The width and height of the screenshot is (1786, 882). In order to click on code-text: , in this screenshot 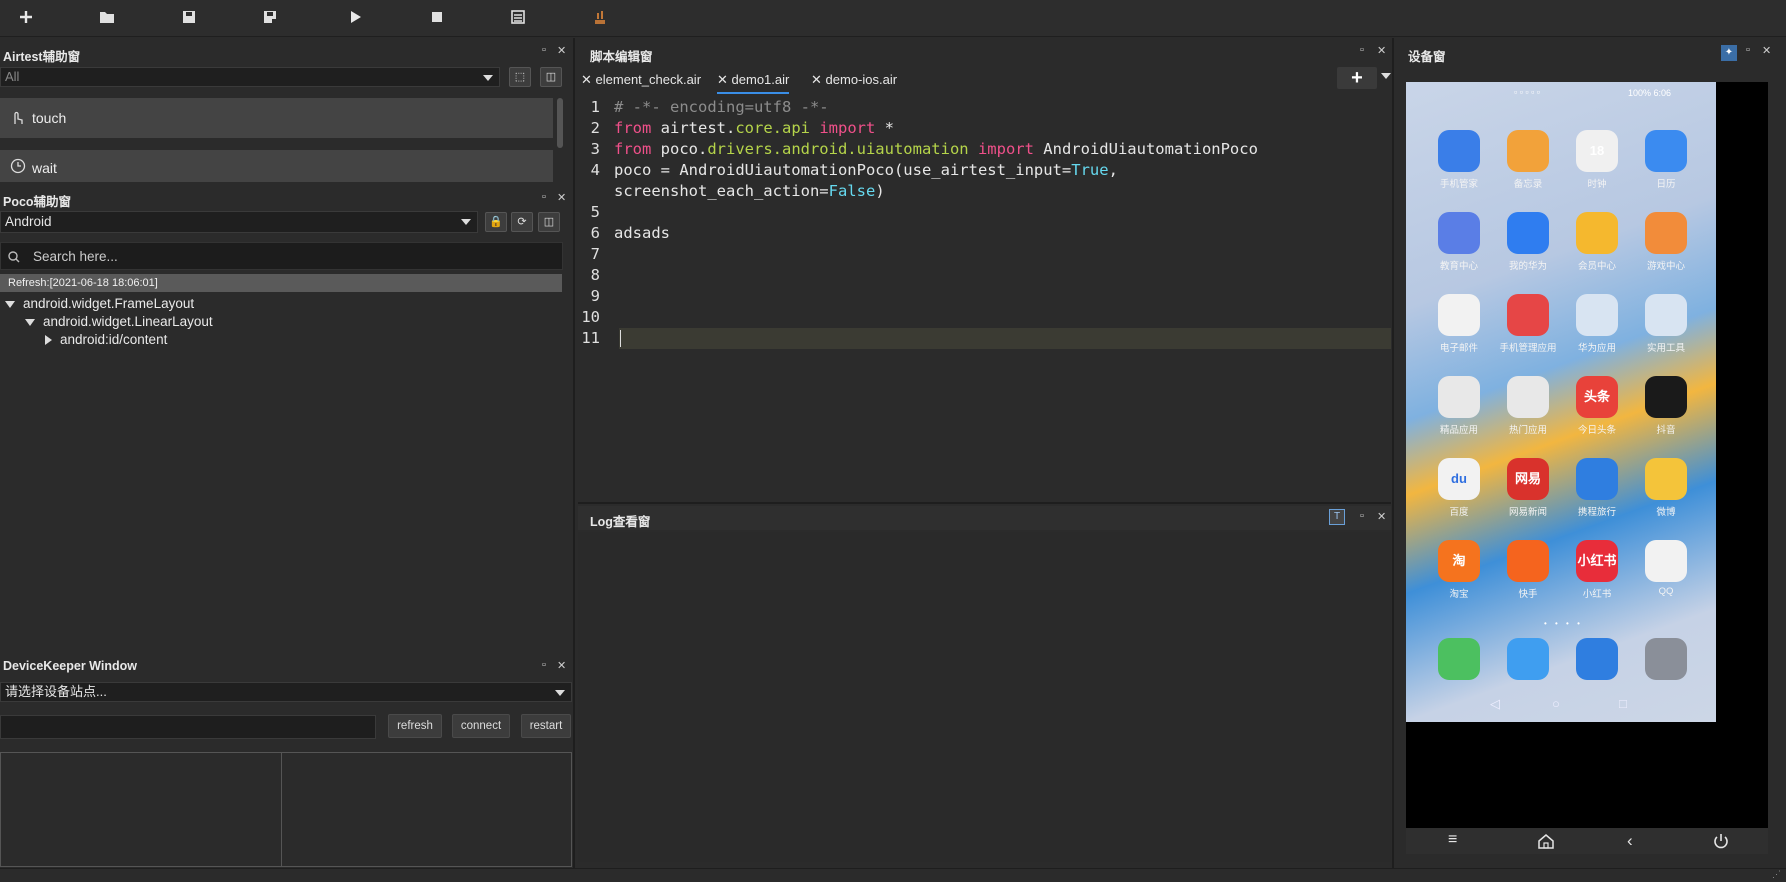, I will do `click(1113, 170)`.